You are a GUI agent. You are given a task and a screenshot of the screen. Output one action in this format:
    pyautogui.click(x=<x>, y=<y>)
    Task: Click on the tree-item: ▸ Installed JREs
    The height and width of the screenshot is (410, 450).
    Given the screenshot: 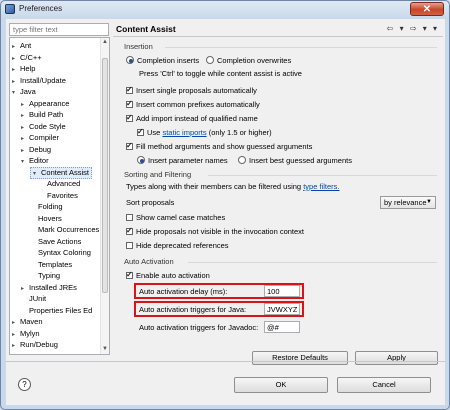 What is the action you would take?
    pyautogui.click(x=49, y=288)
    